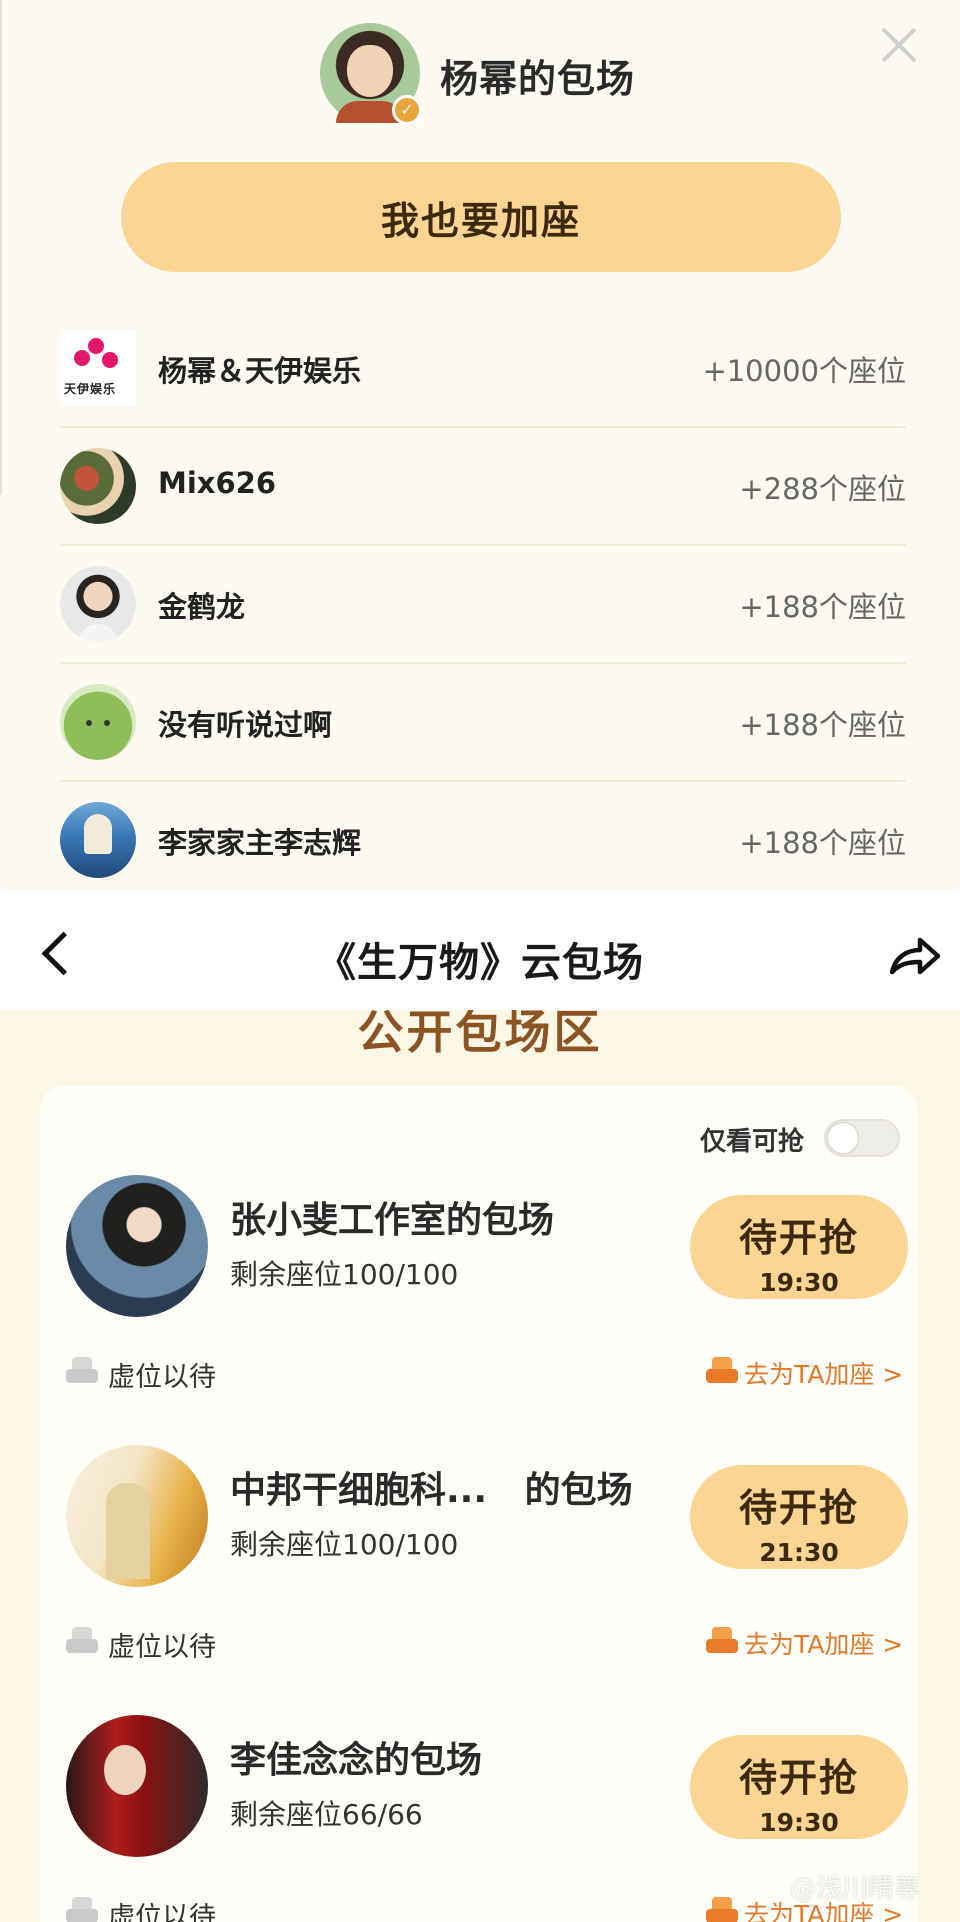 This screenshot has width=960, height=1922. Describe the element at coordinates (480, 1034) in the screenshot. I see `section-title: 公开包场区` at that location.